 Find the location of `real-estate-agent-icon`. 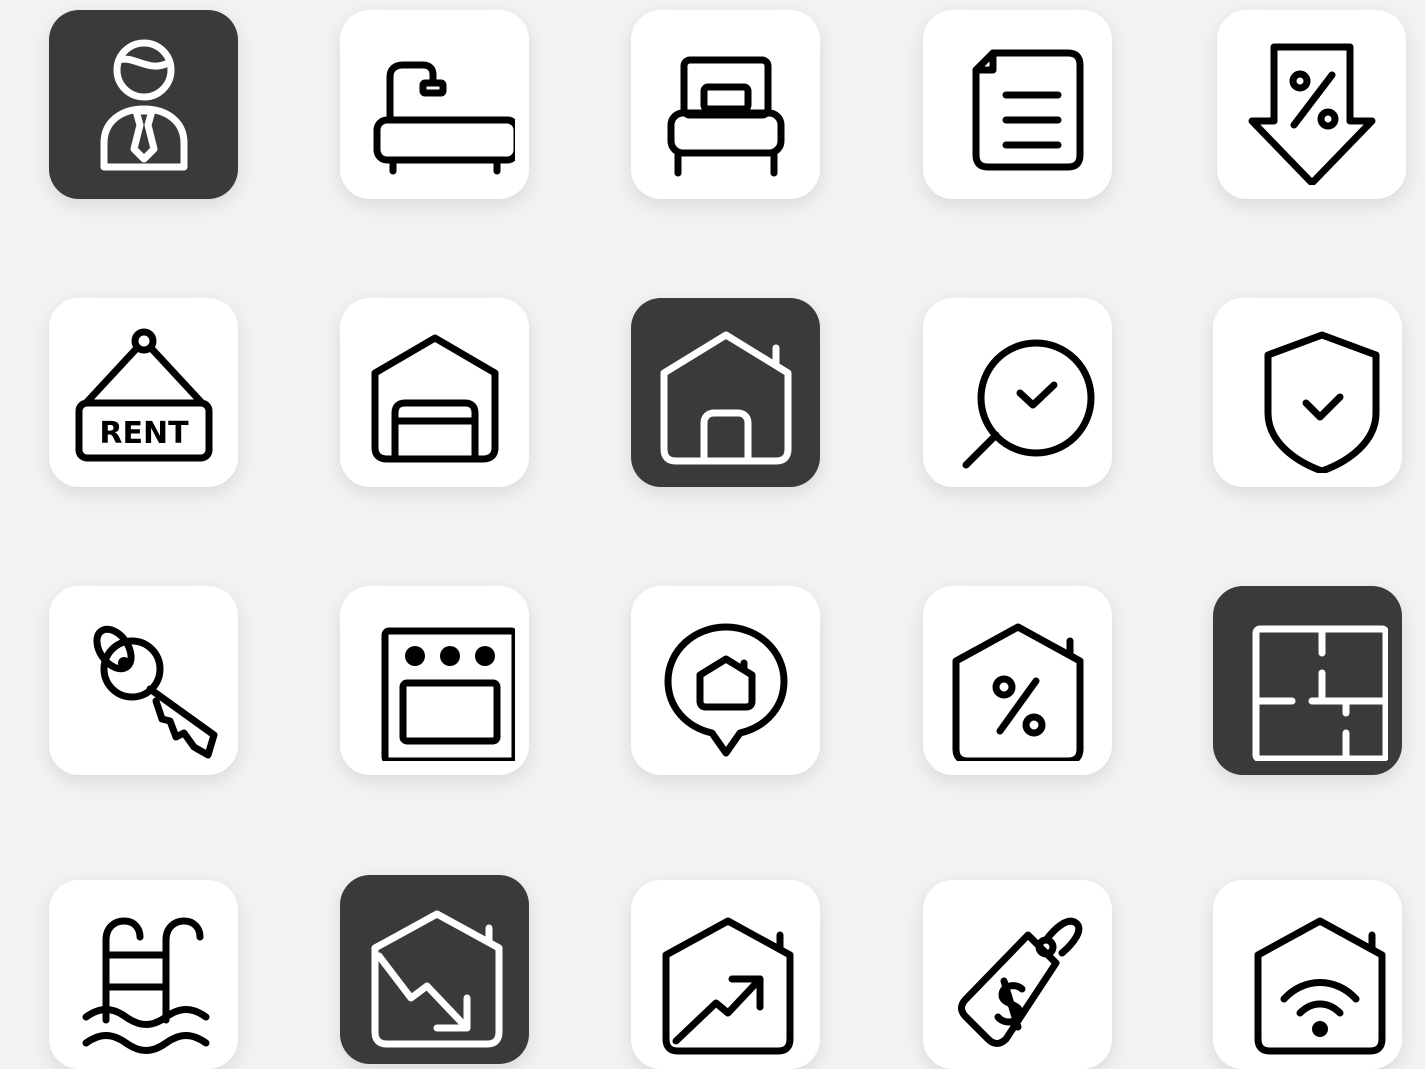

real-estate-agent-icon is located at coordinates (143, 104).